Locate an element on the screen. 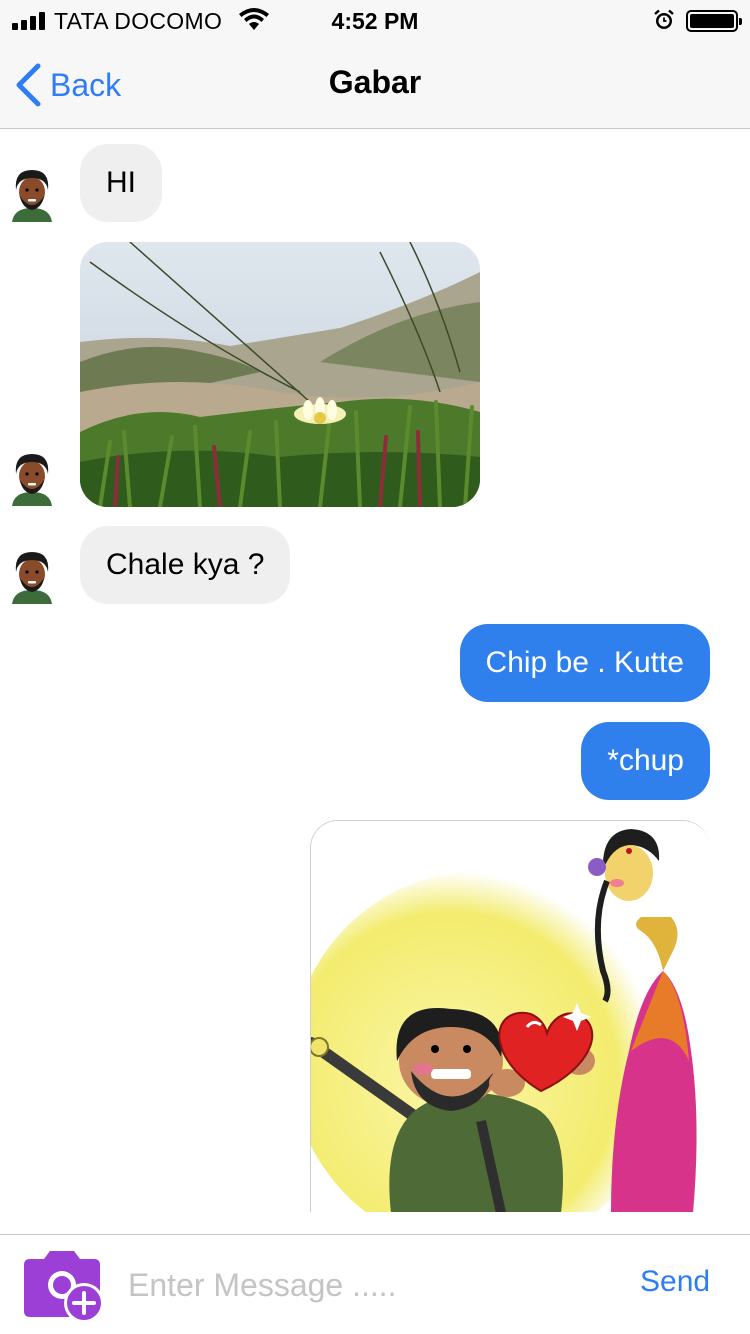  incoming-message-bubble: HI is located at coordinates (121, 183).